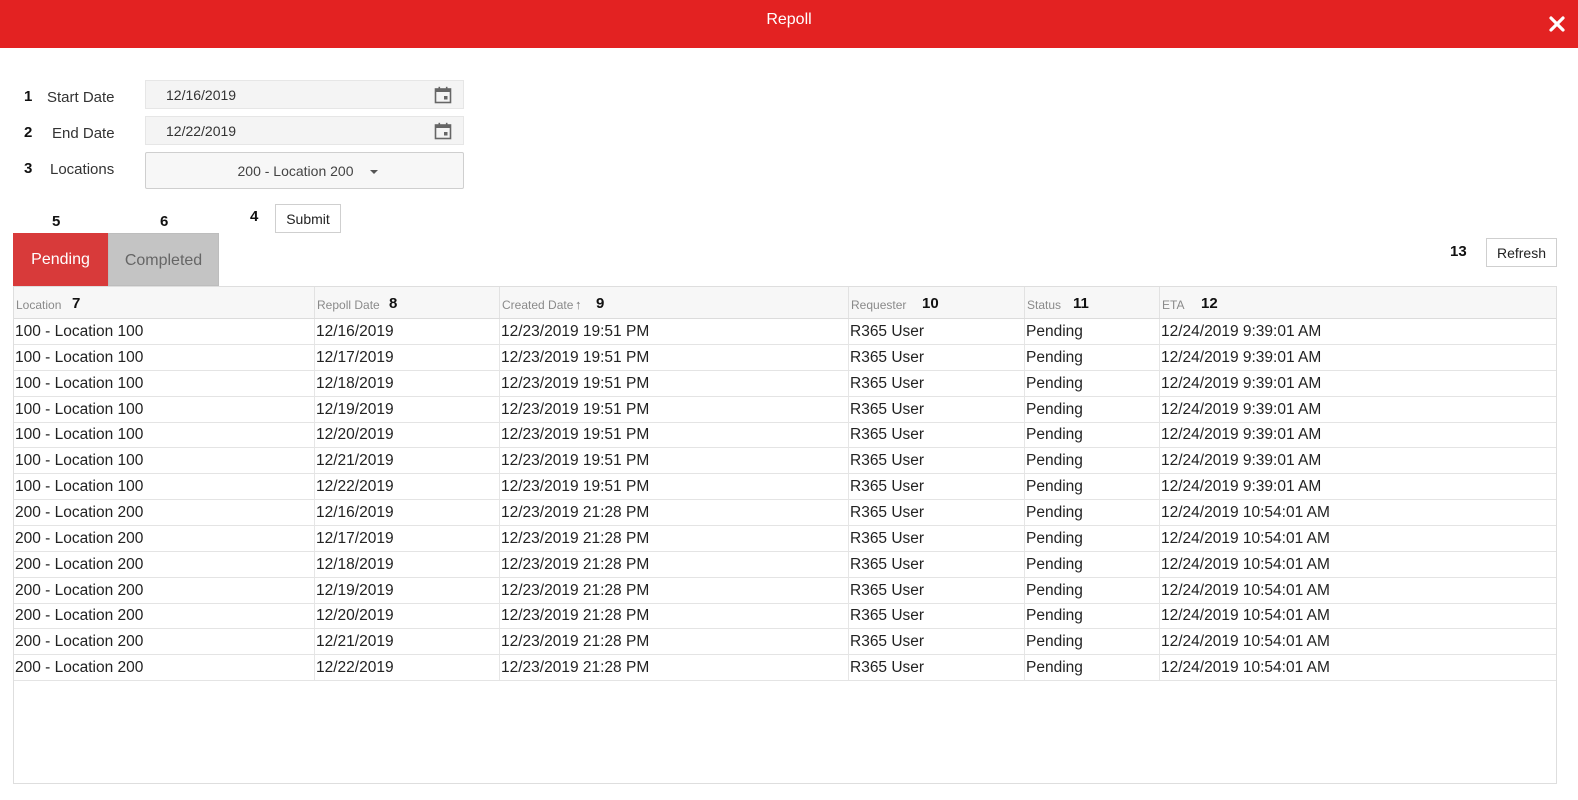  I want to click on cell-repoll-date: 12/20/2019, so click(406, 616).